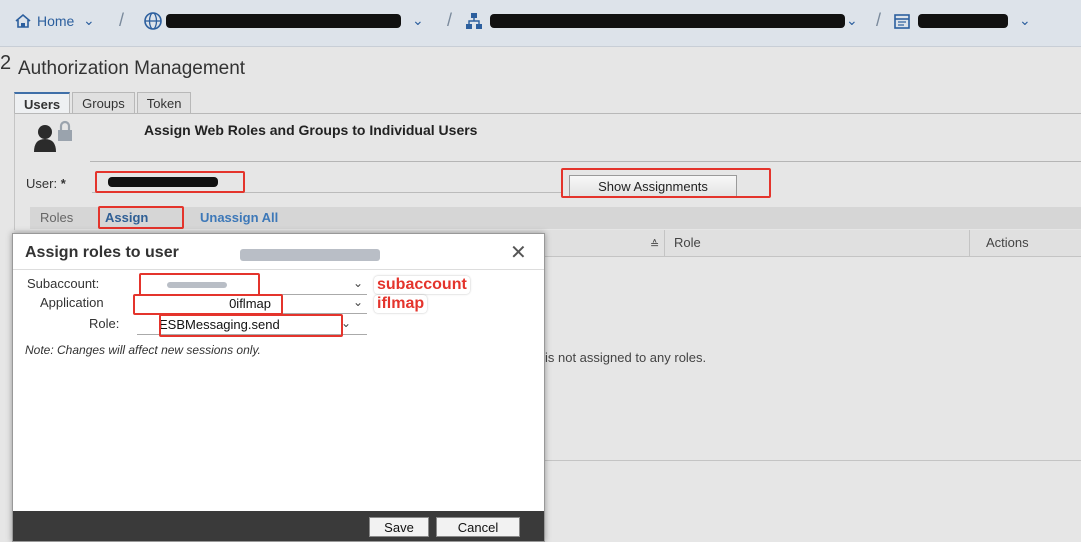  I want to click on top-navigation-bar: Home ⌄ / ⌄ / ⌄ / ⌄, so click(540, 23).